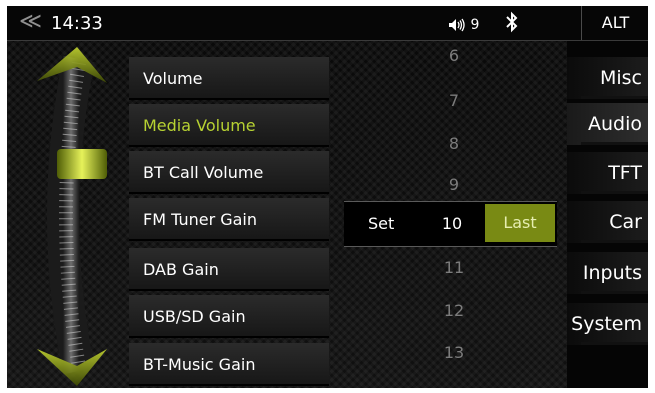  Describe the element at coordinates (327, 23) in the screenshot. I see `status-bar: ≪ 14:33 9 ALT` at that location.